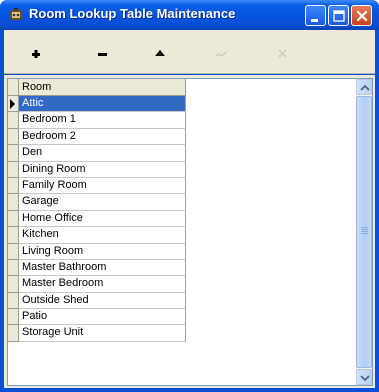  What do you see at coordinates (13, 87) in the screenshot?
I see `row-indicator-header` at bounding box center [13, 87].